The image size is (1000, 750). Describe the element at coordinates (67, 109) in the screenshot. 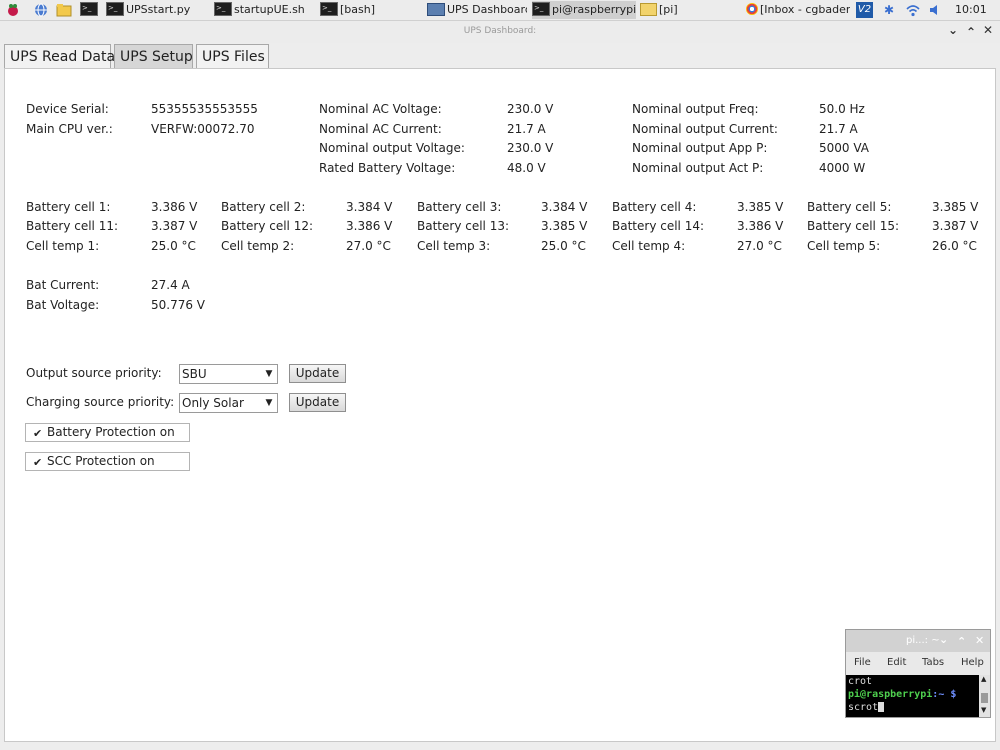

I see `device-serial-label: Device Serial:` at that location.